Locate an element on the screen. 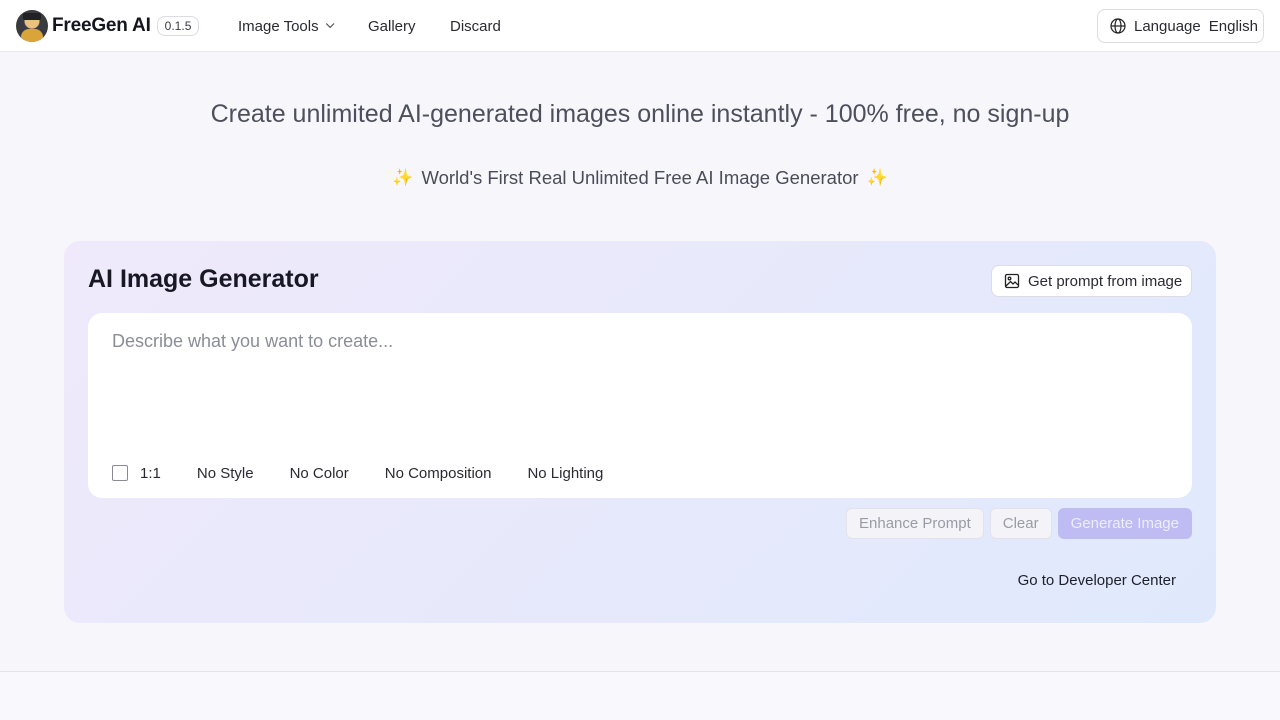  action-buttons: Enhance Prompt Clear Generate Image is located at coordinates (1019, 523).